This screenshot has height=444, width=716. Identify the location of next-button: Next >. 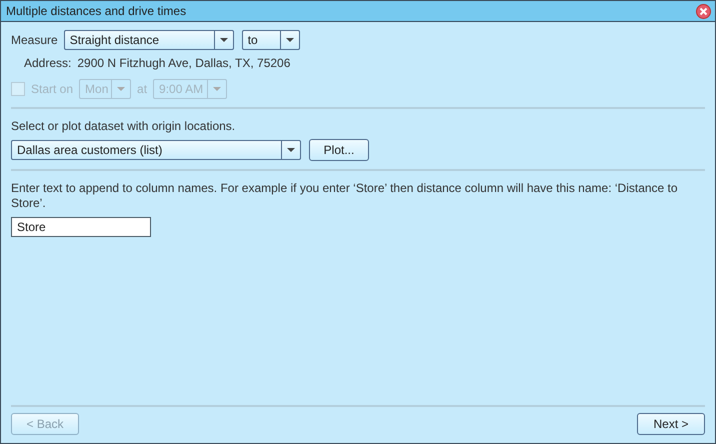
(671, 424).